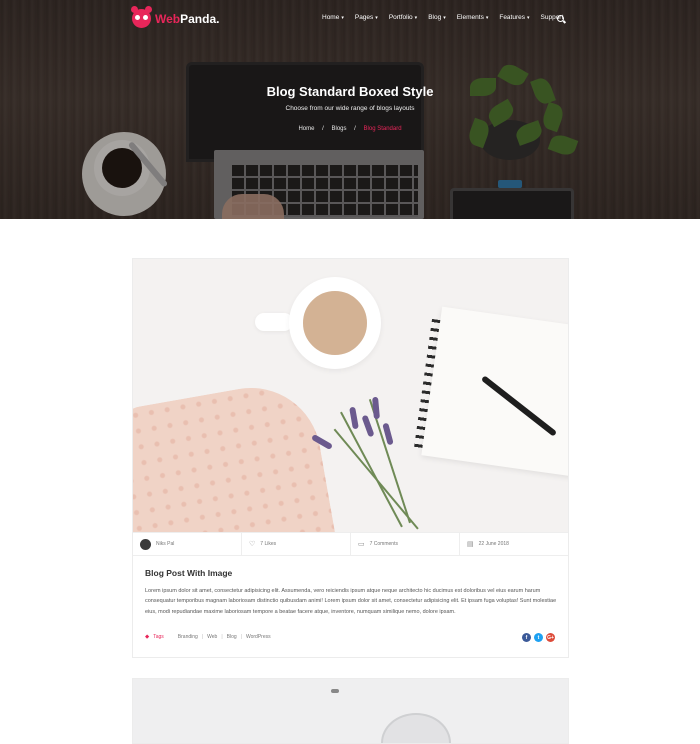  I want to click on nav-item-pages: Pages ▾, so click(366, 17).